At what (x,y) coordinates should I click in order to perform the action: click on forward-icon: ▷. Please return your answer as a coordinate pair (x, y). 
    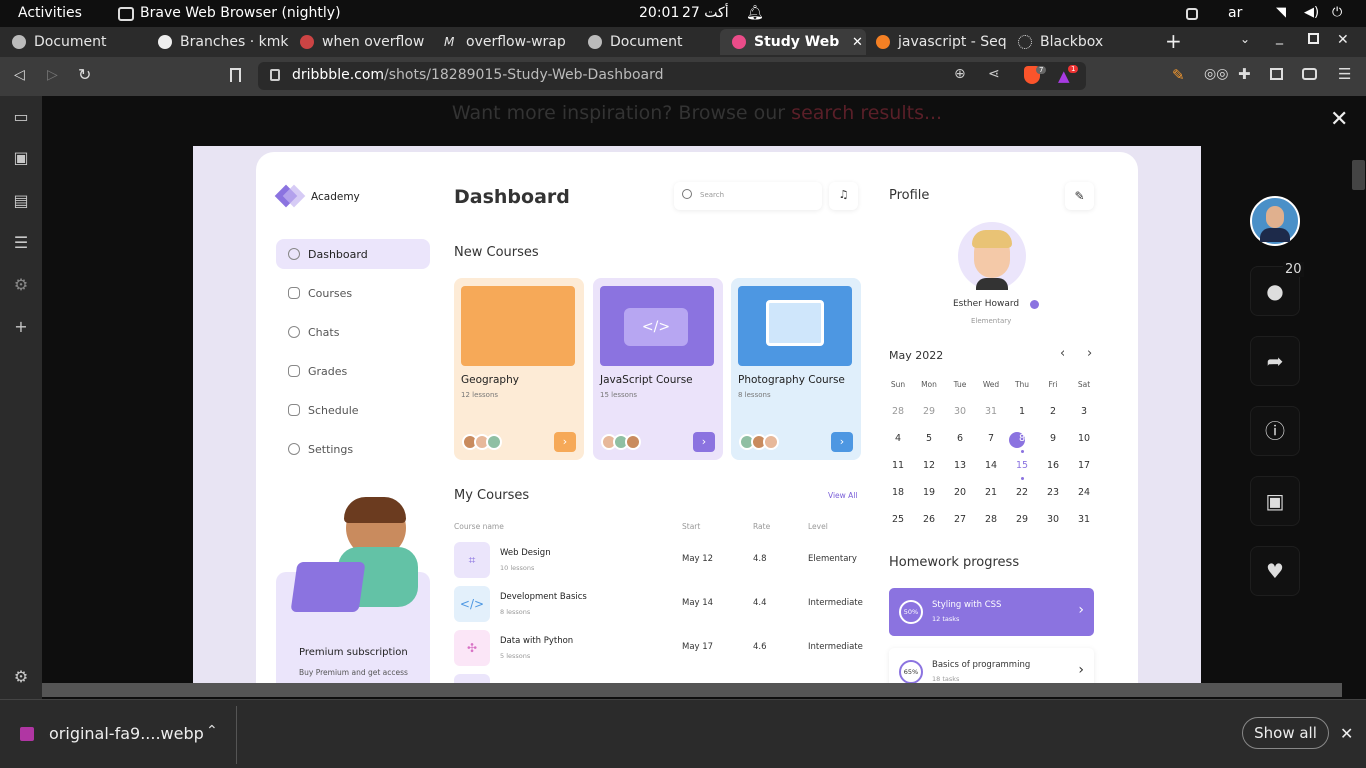
    Looking at the image, I should click on (52, 75).